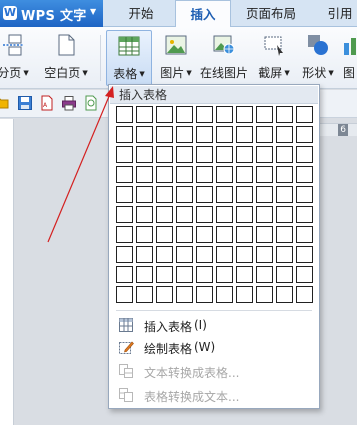 The width and height of the screenshot is (357, 425). Describe the element at coordinates (25, 103) in the screenshot. I see `save-icon` at that location.